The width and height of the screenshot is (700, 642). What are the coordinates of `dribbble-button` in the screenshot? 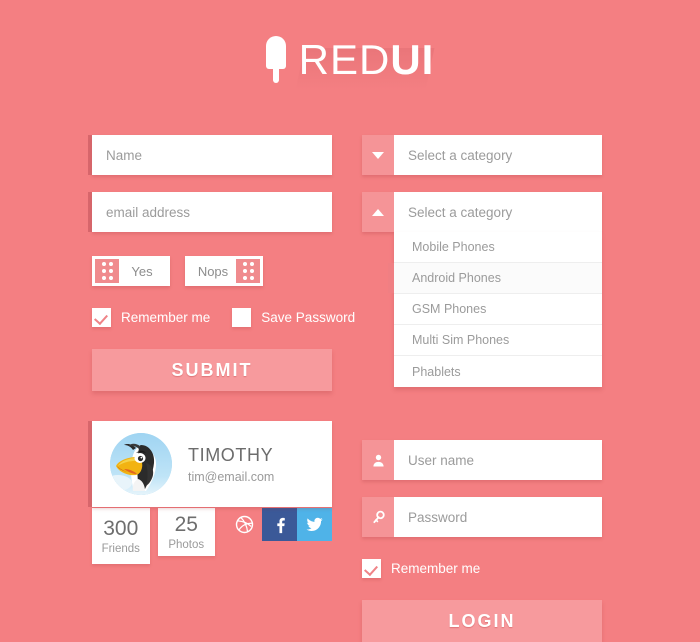 It's located at (244, 524).